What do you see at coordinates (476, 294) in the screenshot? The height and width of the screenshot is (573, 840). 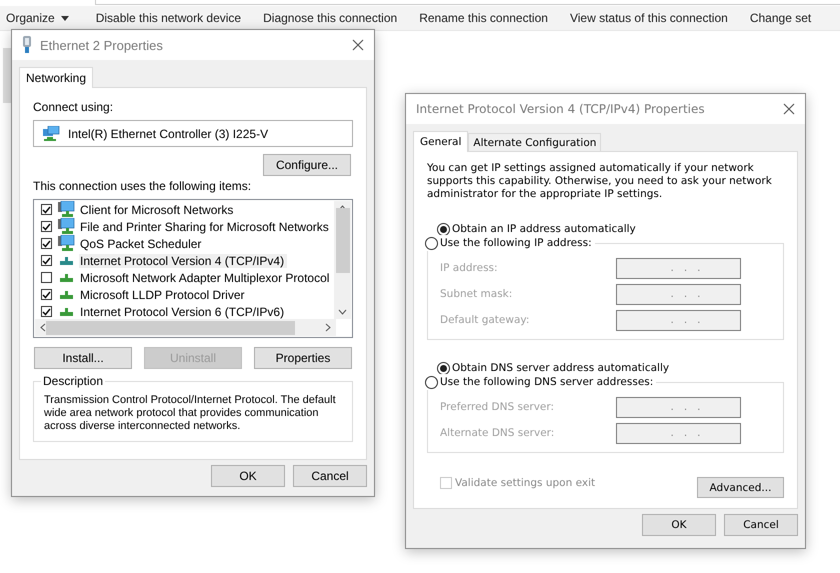 I see `field-label: Subnet mask:` at bounding box center [476, 294].